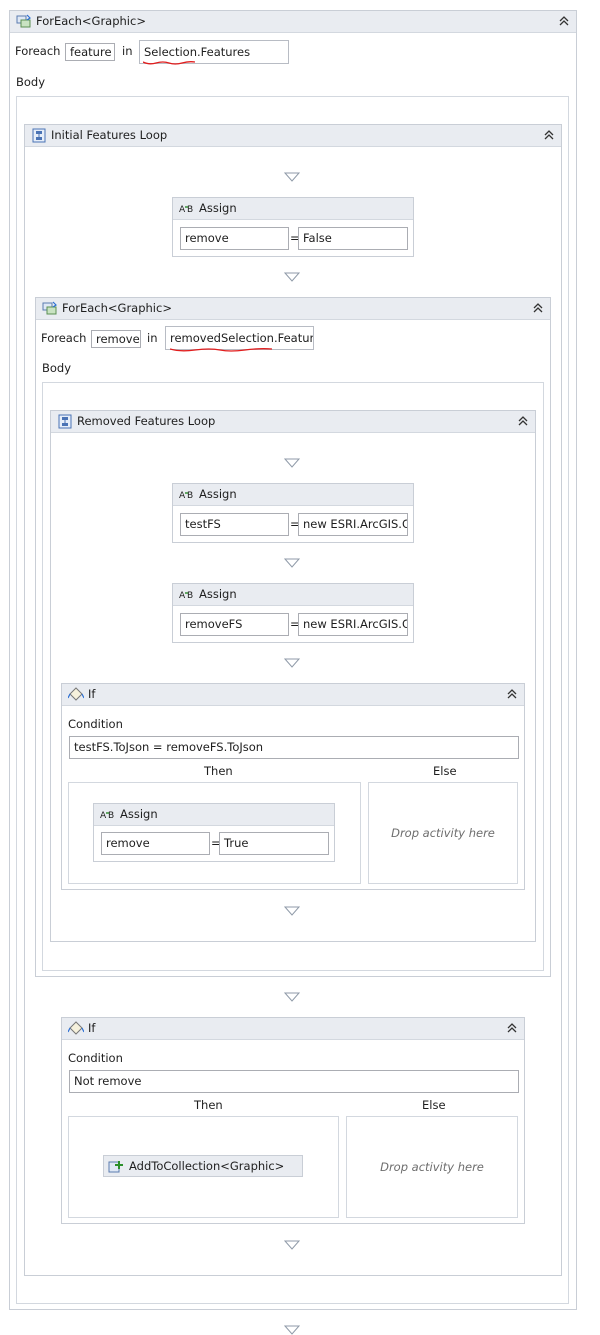 The width and height of the screenshot is (600, 1335). I want to click on add-to-collection-activity: AddToCollection<Graphic>, so click(203, 1166).